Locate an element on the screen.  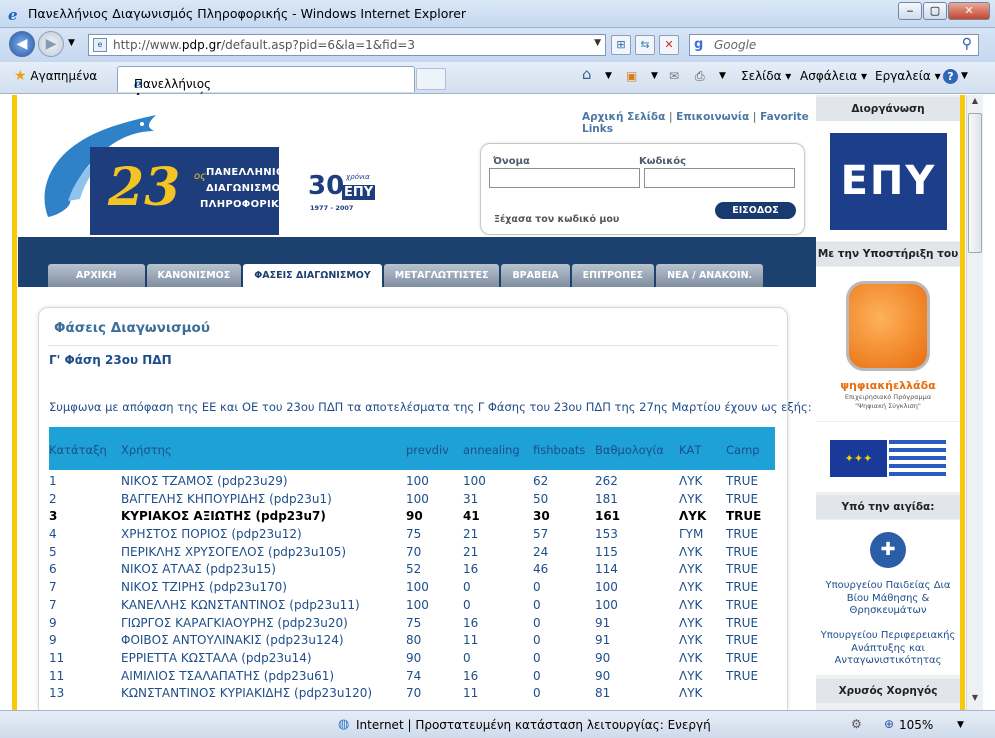
history-dropdown-icon: ▼ is located at coordinates (71, 43).